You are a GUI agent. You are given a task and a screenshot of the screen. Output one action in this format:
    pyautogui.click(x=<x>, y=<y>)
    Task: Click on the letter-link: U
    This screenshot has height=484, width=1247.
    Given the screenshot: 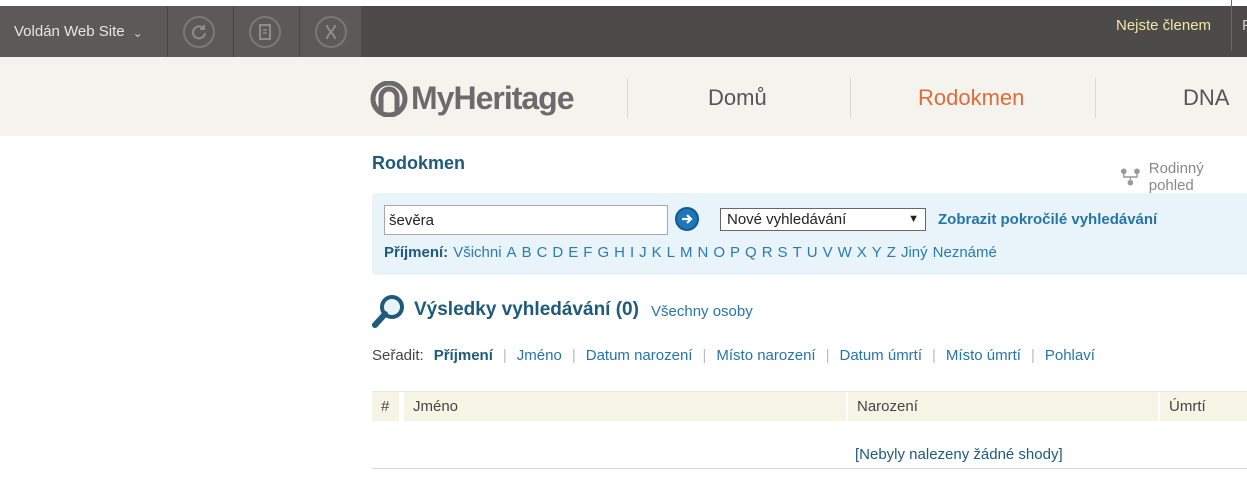 What is the action you would take?
    pyautogui.click(x=812, y=252)
    